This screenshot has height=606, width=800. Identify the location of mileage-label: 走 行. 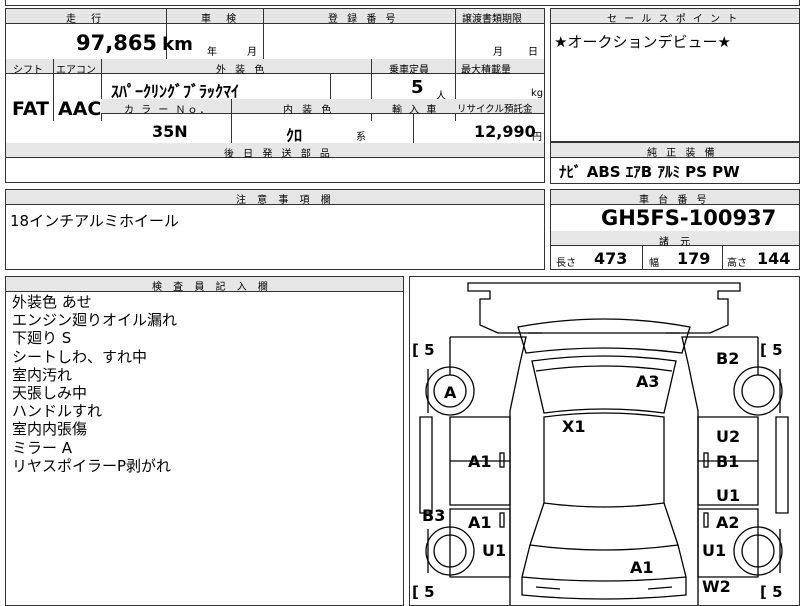
(87, 19).